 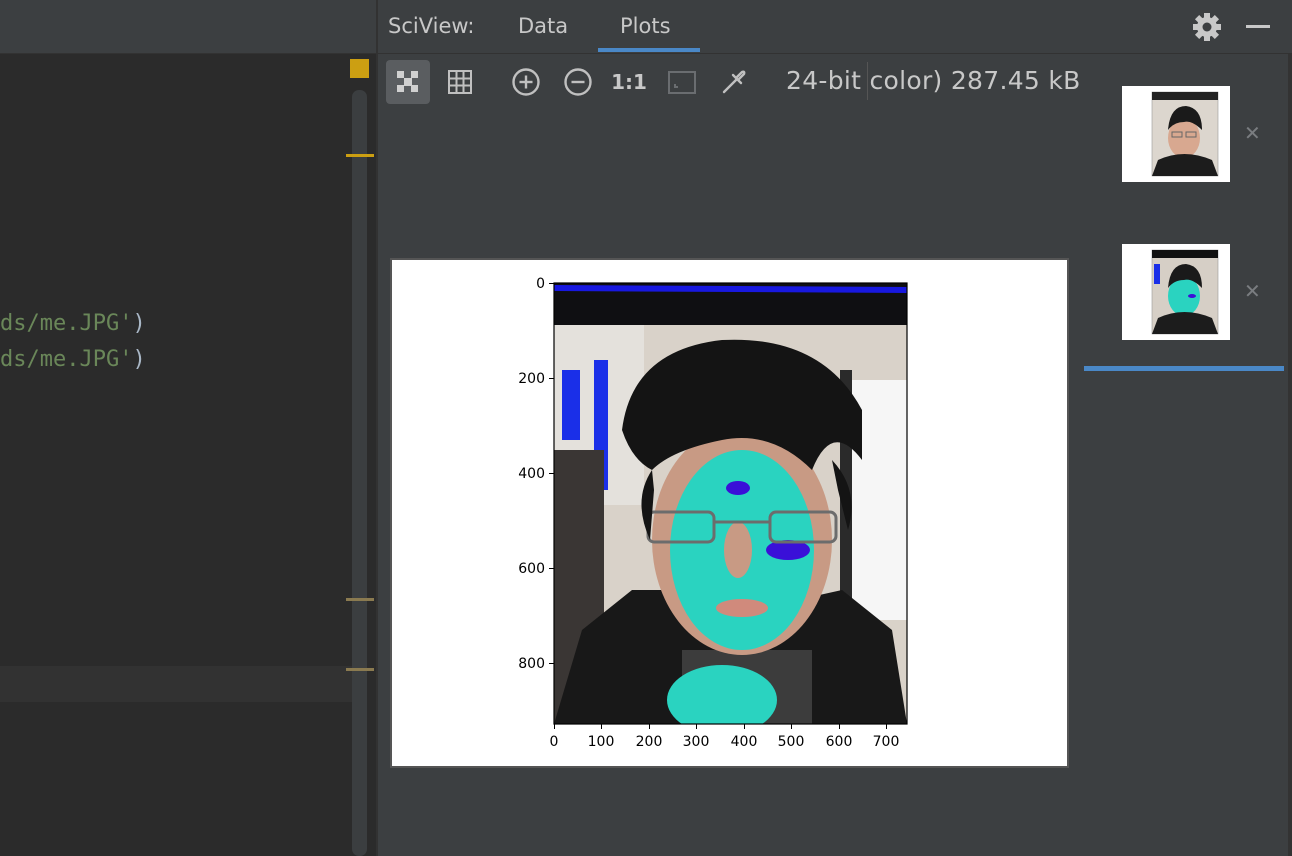 I want to click on editor-tab-bar, so click(x=188, y=27).